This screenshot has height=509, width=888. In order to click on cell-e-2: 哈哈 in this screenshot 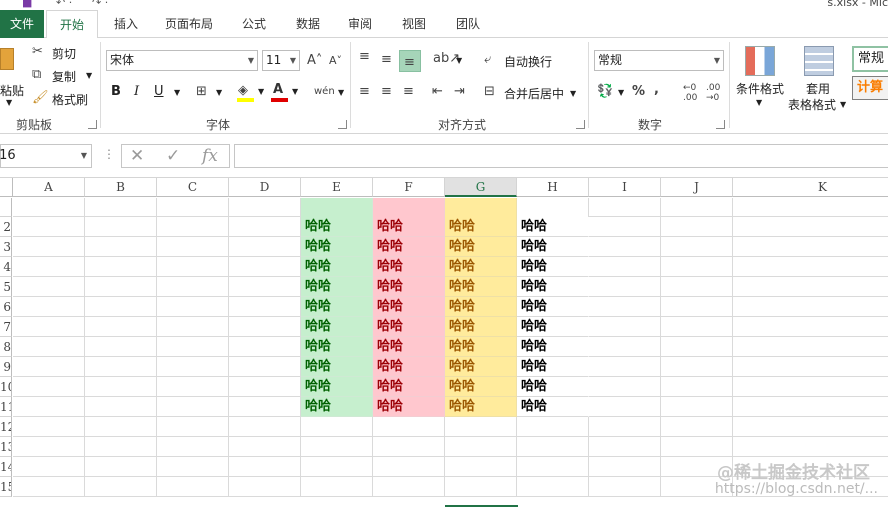, I will do `click(337, 227)`.